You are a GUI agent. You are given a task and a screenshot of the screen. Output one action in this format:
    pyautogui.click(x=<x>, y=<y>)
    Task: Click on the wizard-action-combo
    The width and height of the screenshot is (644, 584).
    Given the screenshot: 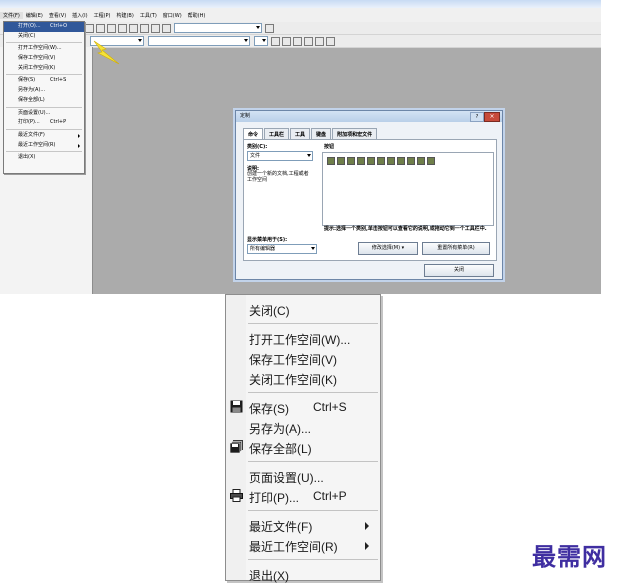 What is the action you would take?
    pyautogui.click(x=261, y=41)
    